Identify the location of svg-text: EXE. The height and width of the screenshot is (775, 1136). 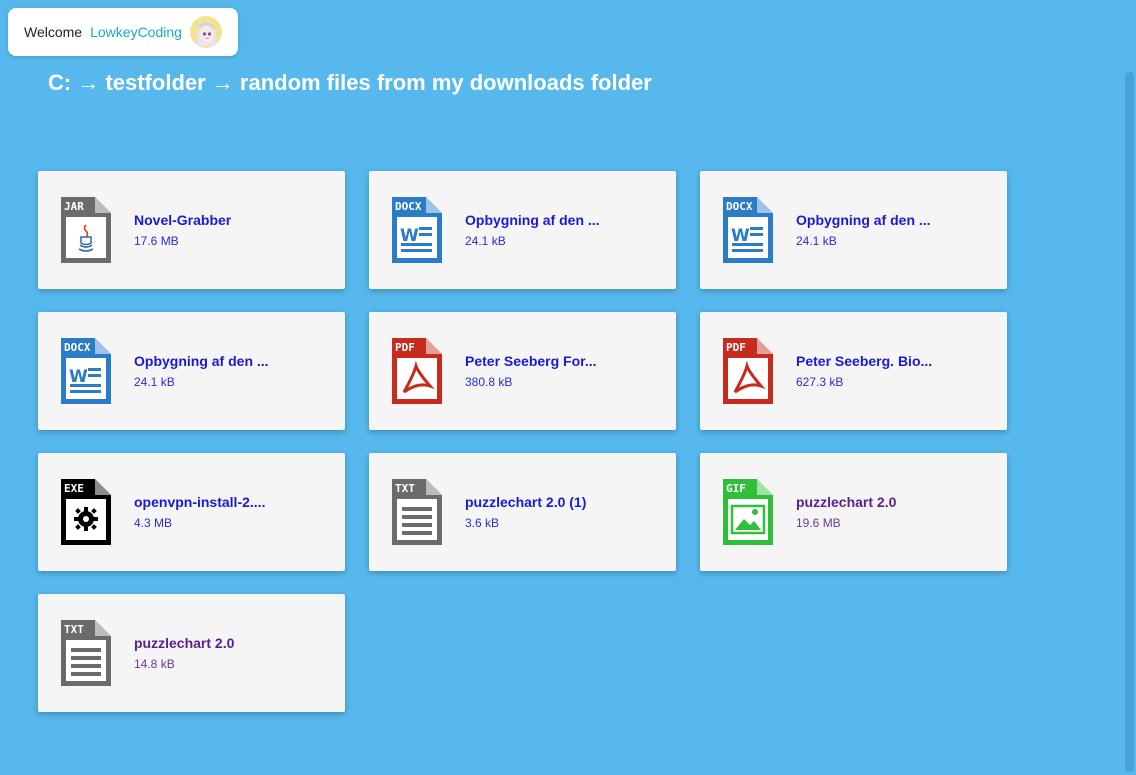
(74, 488).